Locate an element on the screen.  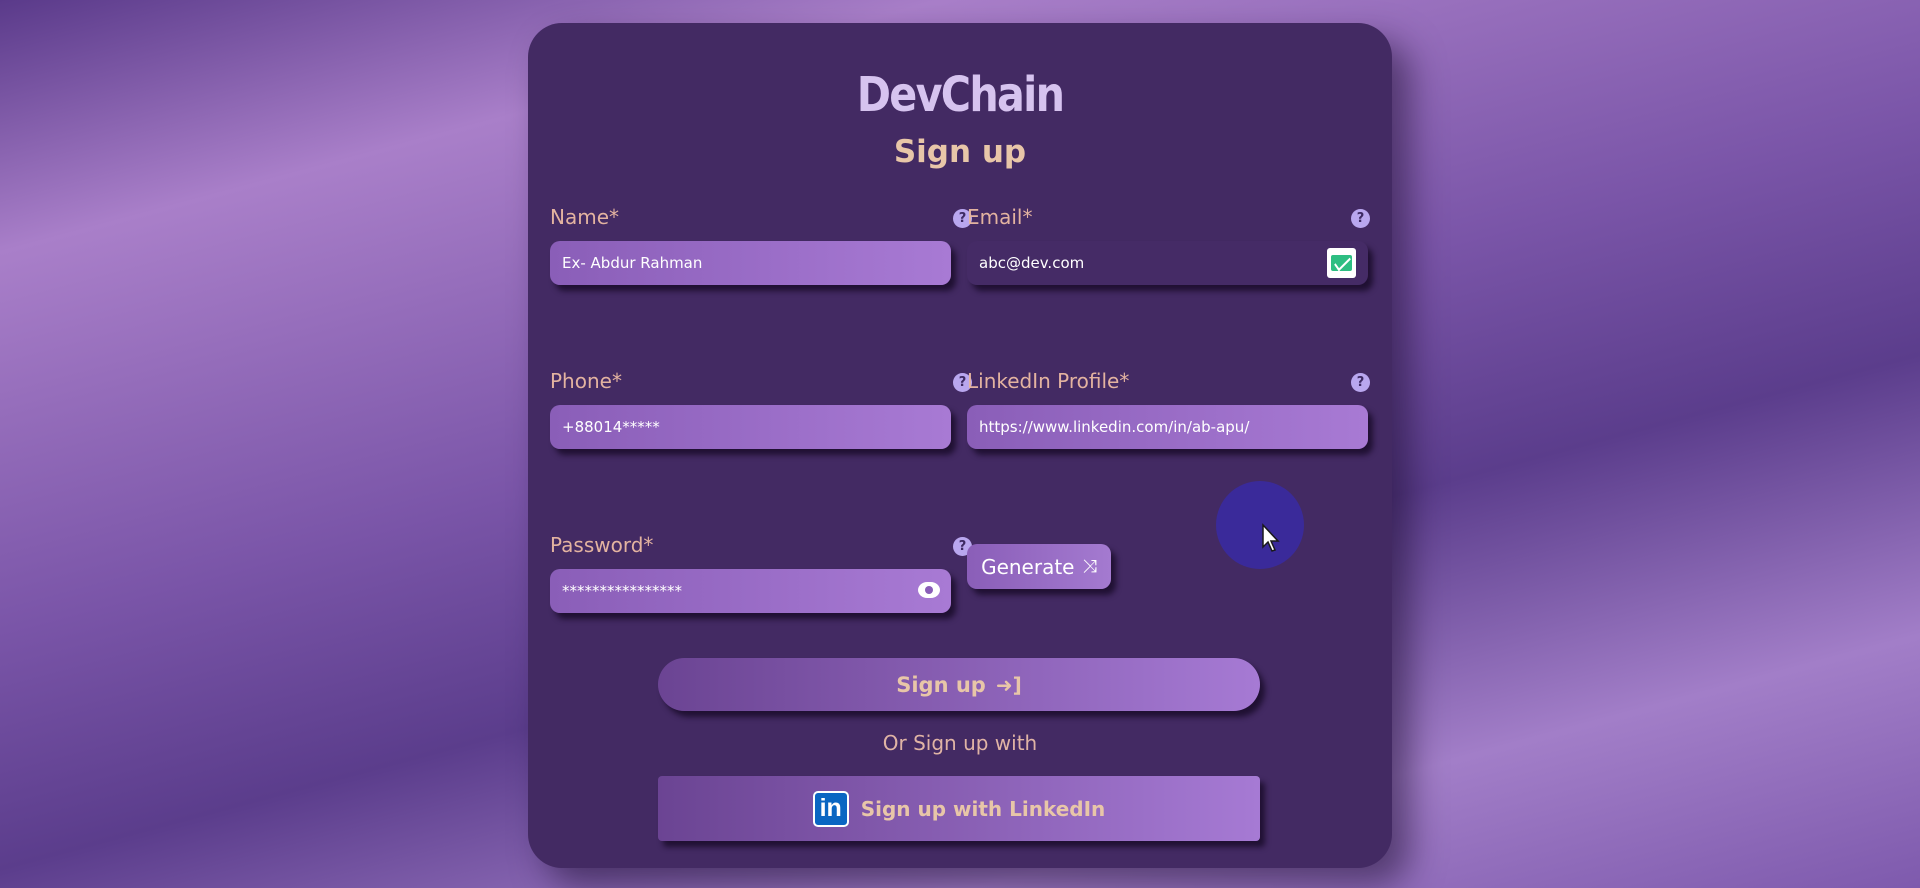
form-title: Sign up is located at coordinates (960, 152).